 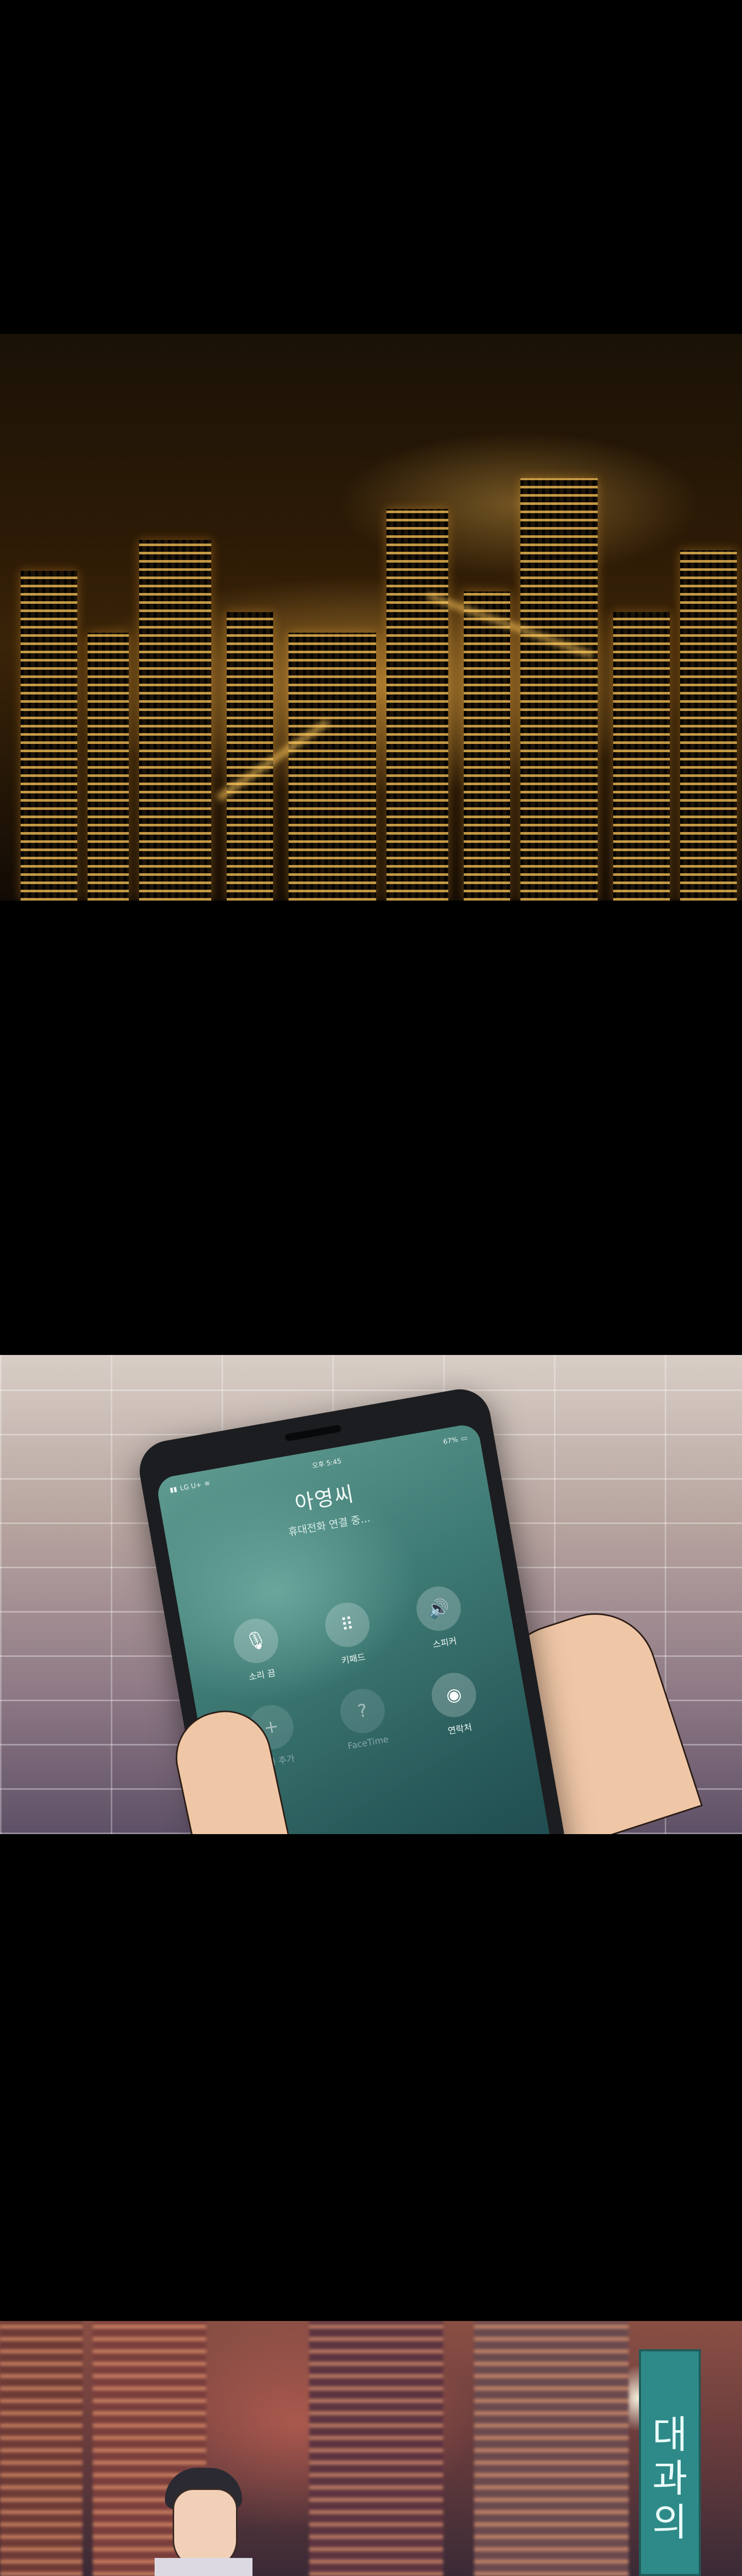 I want to click on mute-label: 소리 끔, so click(x=262, y=1675).